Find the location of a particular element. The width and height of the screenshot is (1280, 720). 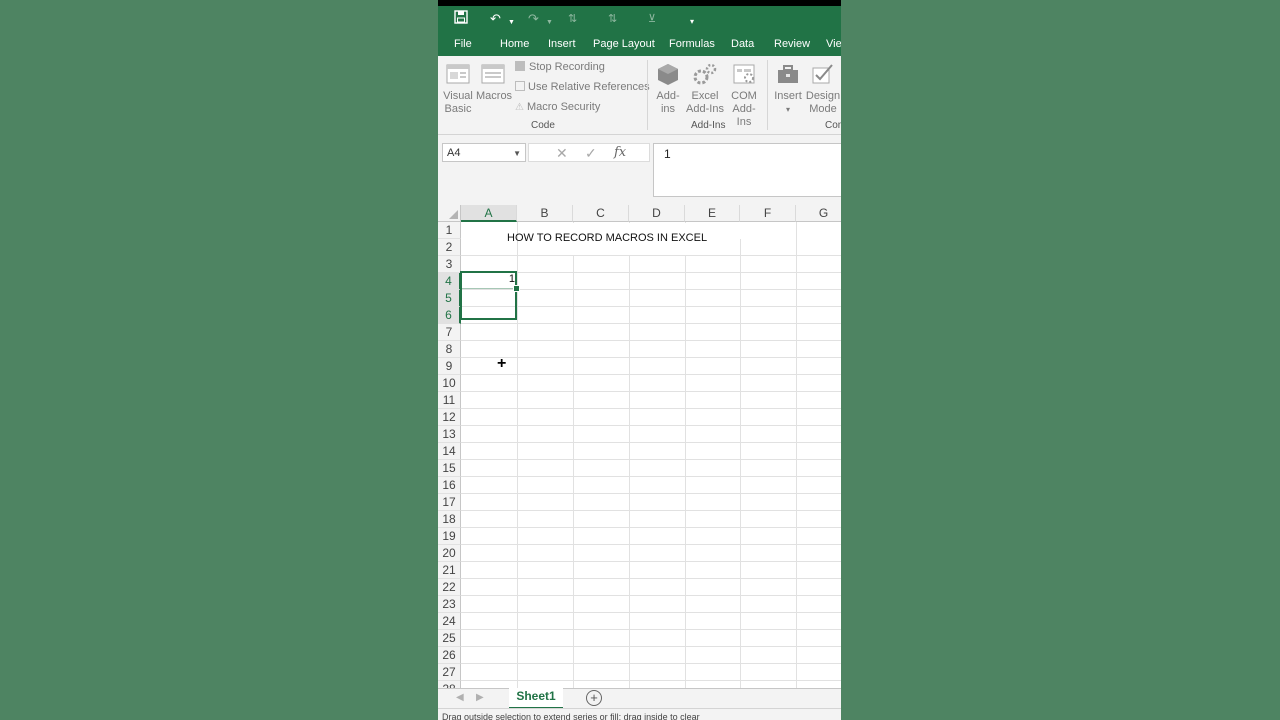

name-box-dropdown-icon: ▼ is located at coordinates (517, 153).